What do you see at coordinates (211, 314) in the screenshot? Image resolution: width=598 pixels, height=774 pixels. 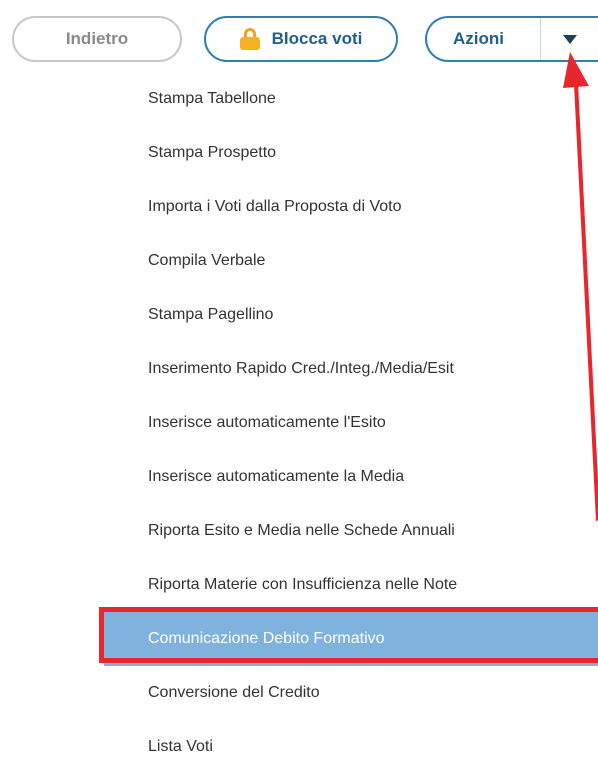 I see `menu-item-label: Stampa Pagellino` at bounding box center [211, 314].